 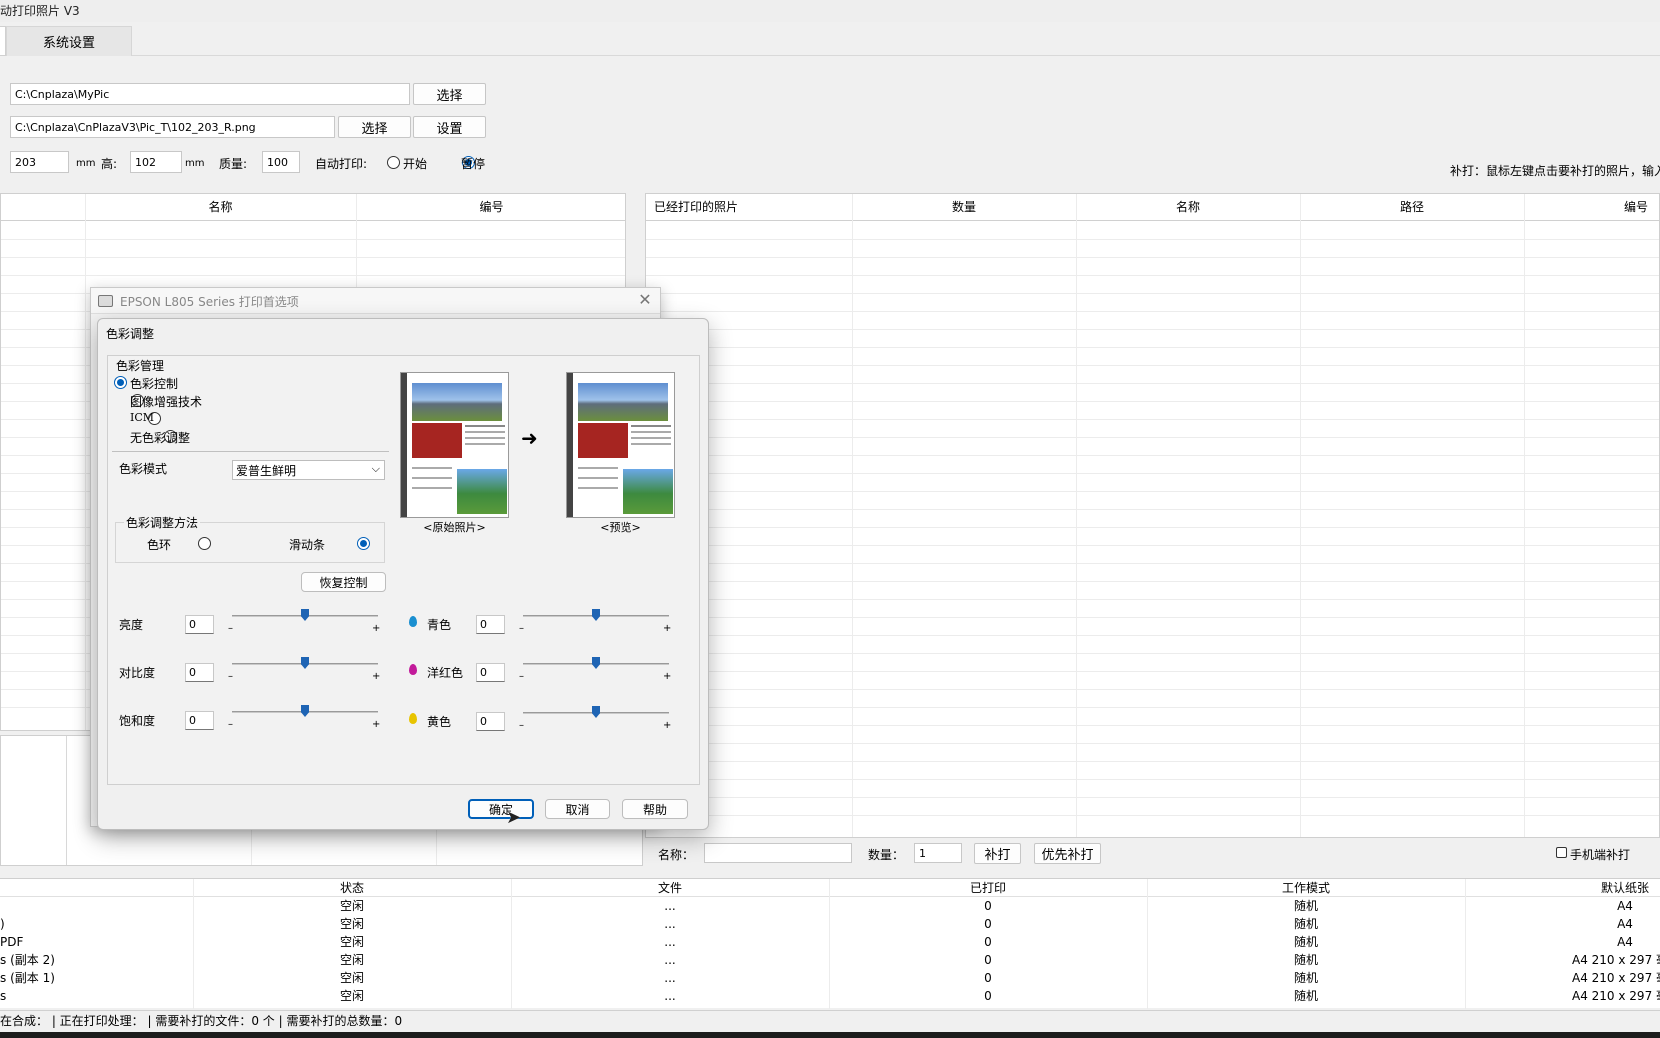 What do you see at coordinates (1600, 855) in the screenshot?
I see `phone-reprint-label: 手机端补打` at bounding box center [1600, 855].